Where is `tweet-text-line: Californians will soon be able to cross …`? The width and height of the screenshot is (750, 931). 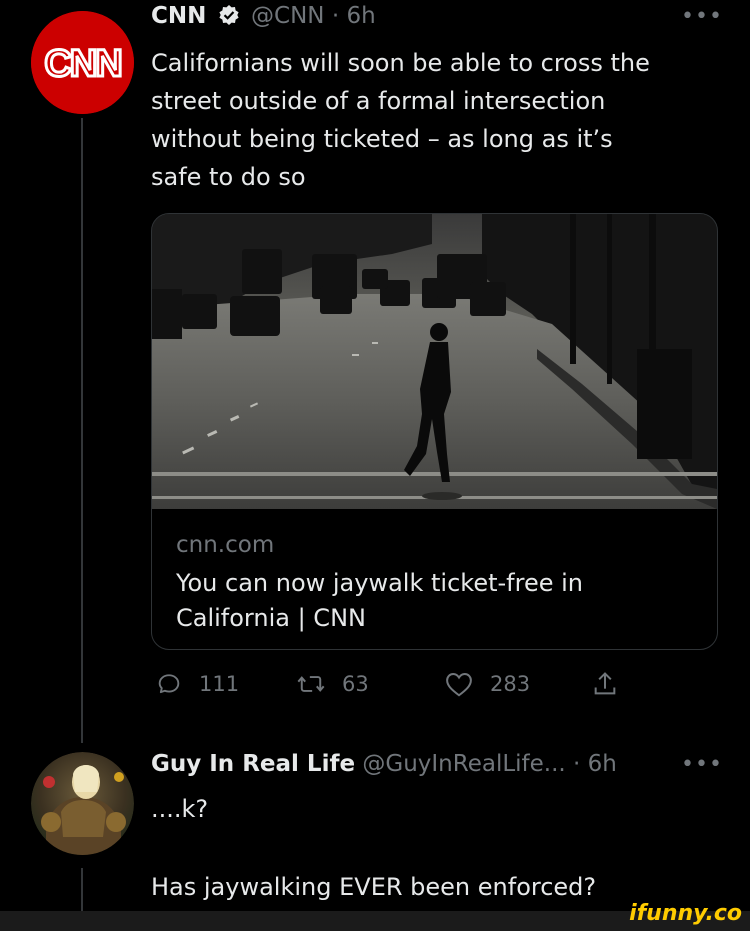 tweet-text-line: Californians will soon be able to cross … is located at coordinates (400, 63).